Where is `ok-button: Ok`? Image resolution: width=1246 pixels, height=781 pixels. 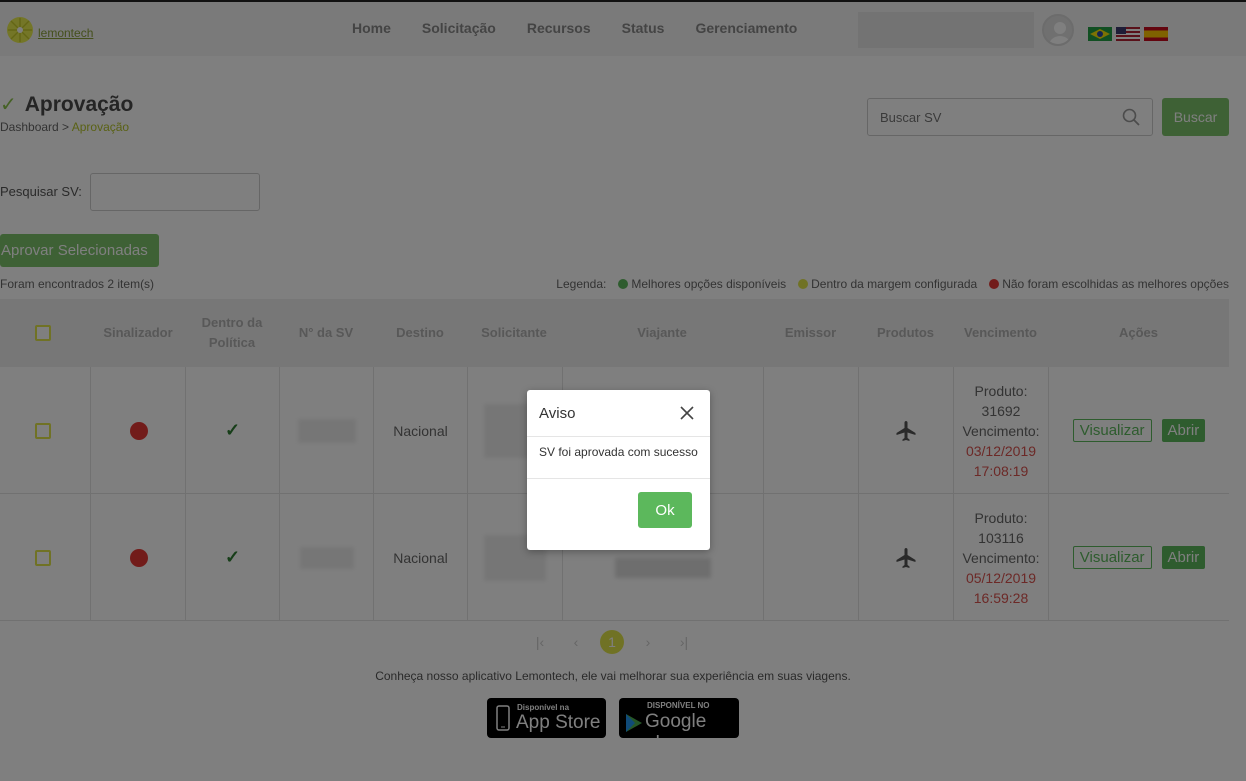
ok-button: Ok is located at coordinates (665, 510).